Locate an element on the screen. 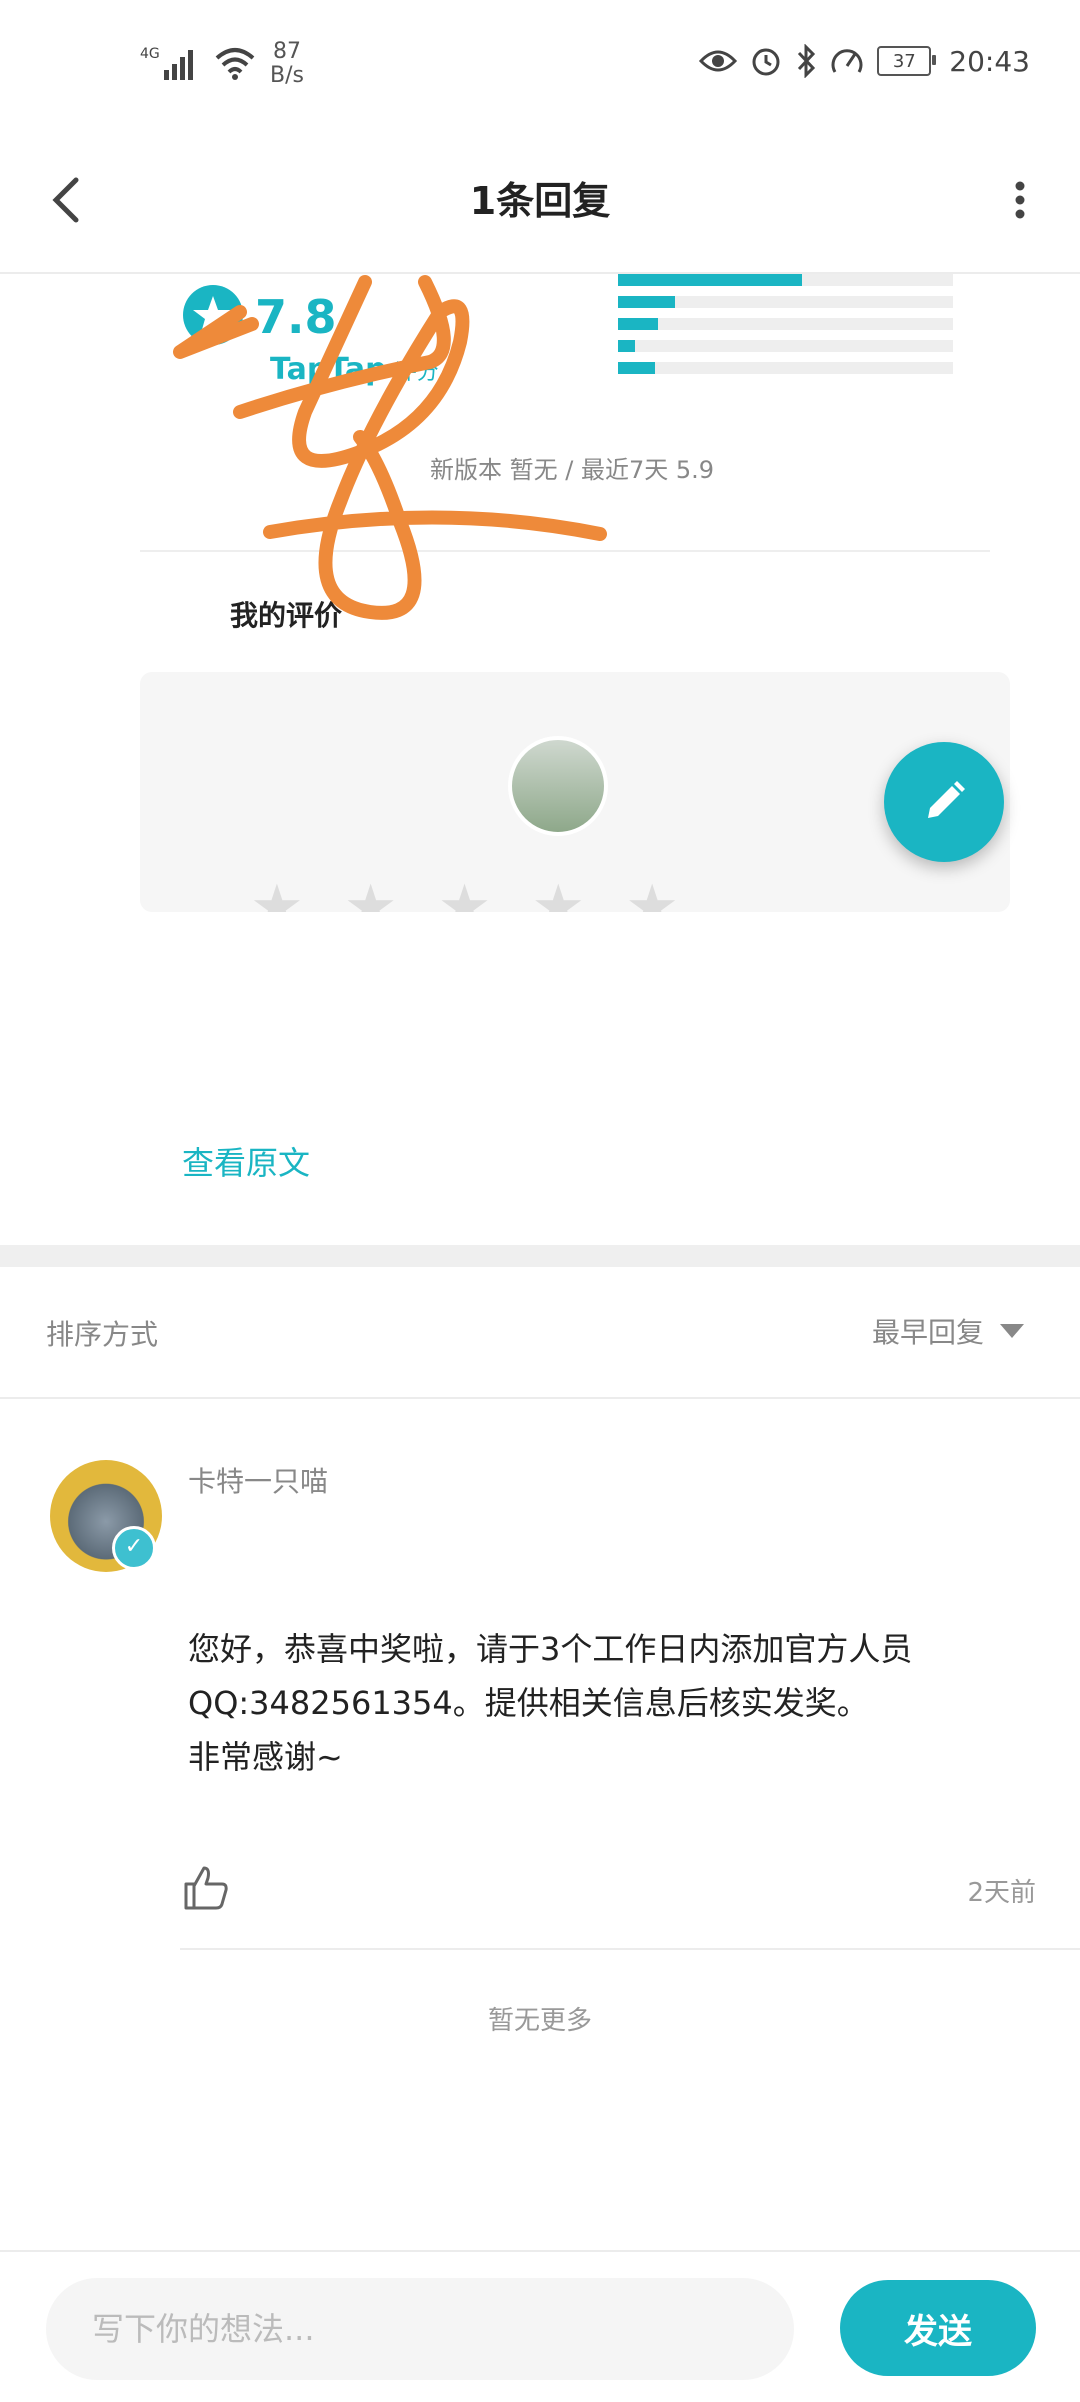  star-rating: ★ ★ ★ ★ ★ is located at coordinates (464, 892).